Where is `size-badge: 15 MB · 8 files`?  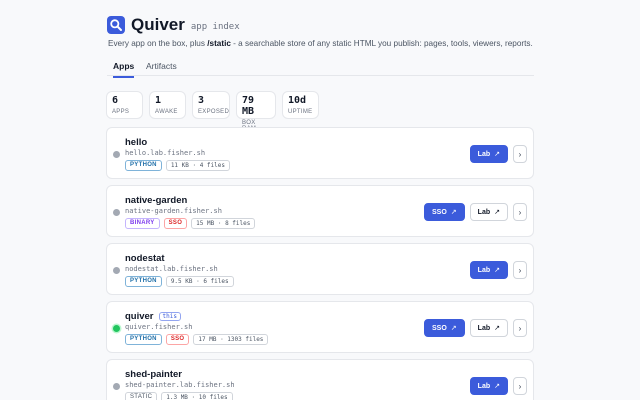
size-badge: 15 MB · 8 files is located at coordinates (223, 223).